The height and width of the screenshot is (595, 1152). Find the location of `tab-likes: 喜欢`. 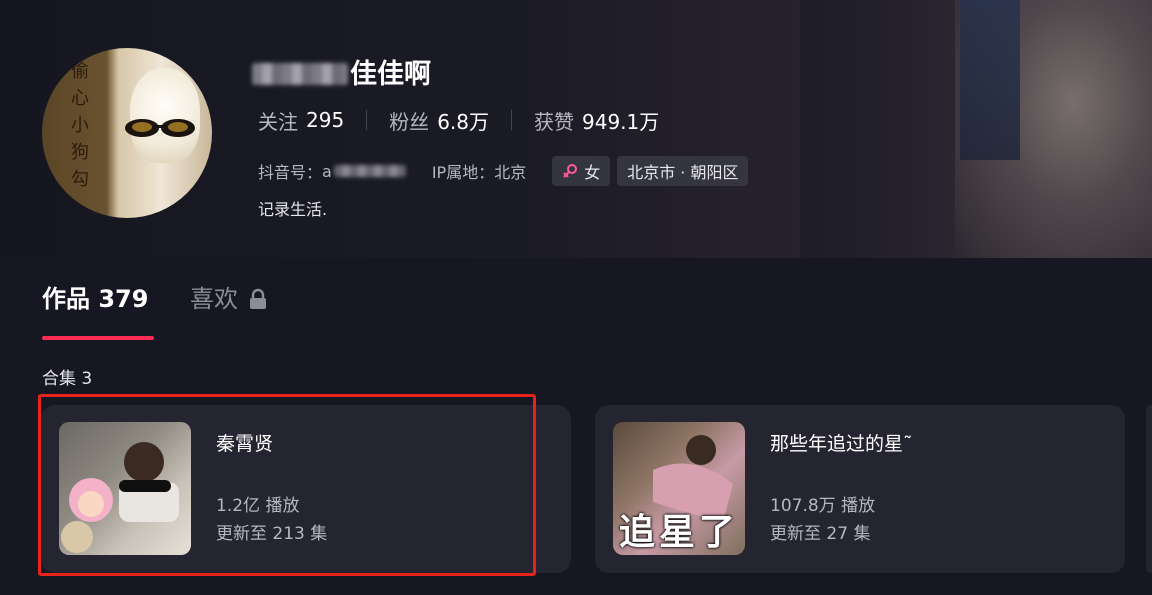

tab-likes: 喜欢 is located at coordinates (229, 299).